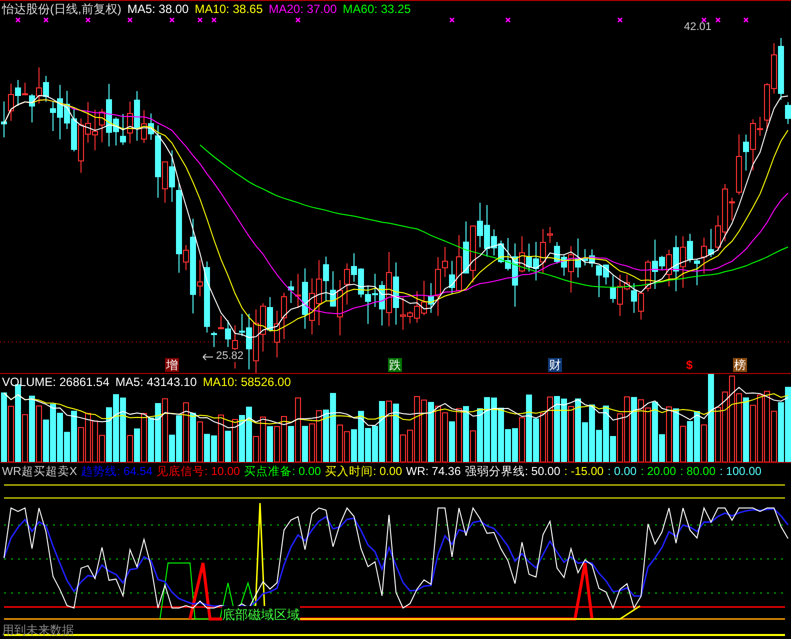 The image size is (791, 639). I want to click on volume-value: VOLUME: 26861.54, so click(56, 382).